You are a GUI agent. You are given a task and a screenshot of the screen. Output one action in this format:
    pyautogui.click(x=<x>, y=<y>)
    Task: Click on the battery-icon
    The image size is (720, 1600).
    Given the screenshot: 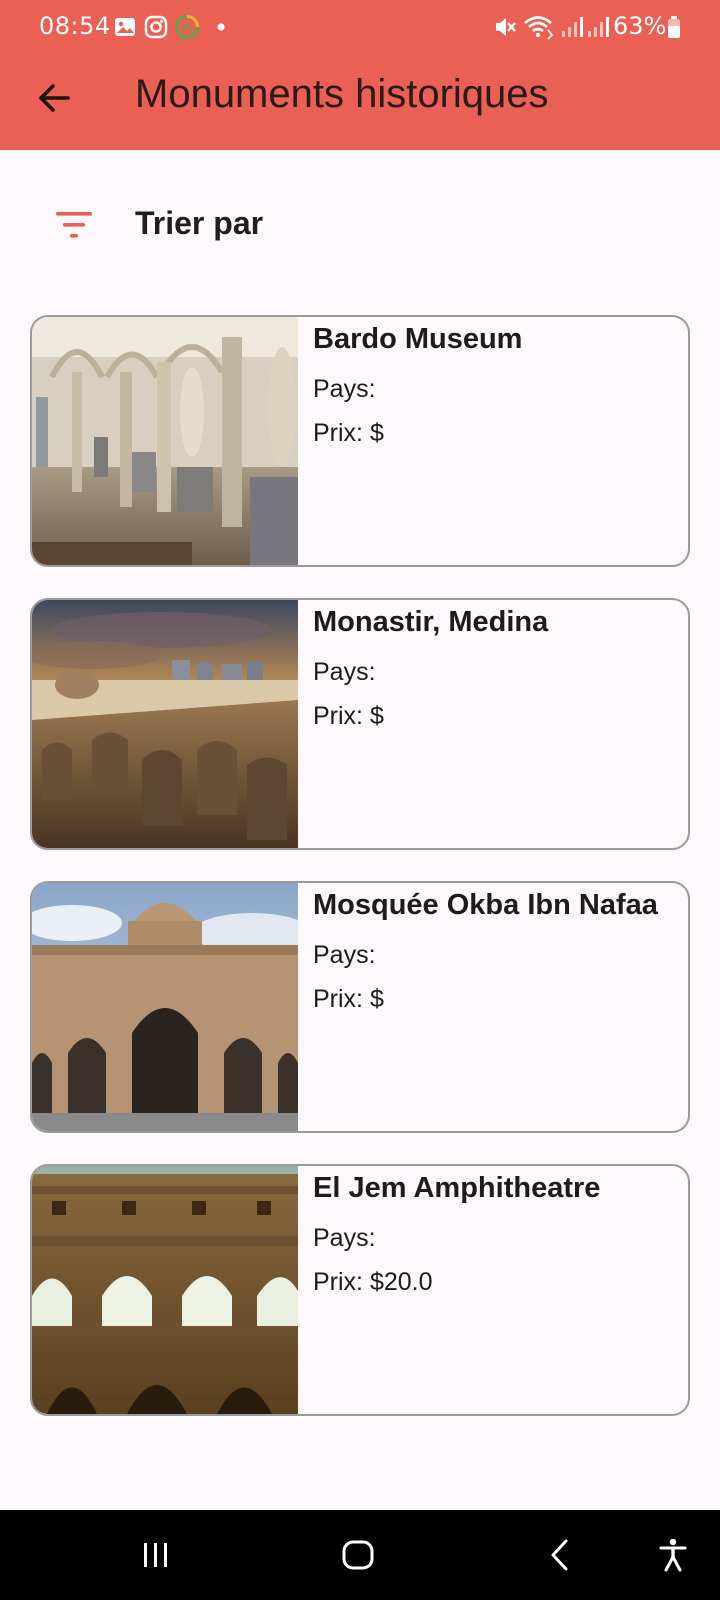 What is the action you would take?
    pyautogui.click(x=674, y=27)
    